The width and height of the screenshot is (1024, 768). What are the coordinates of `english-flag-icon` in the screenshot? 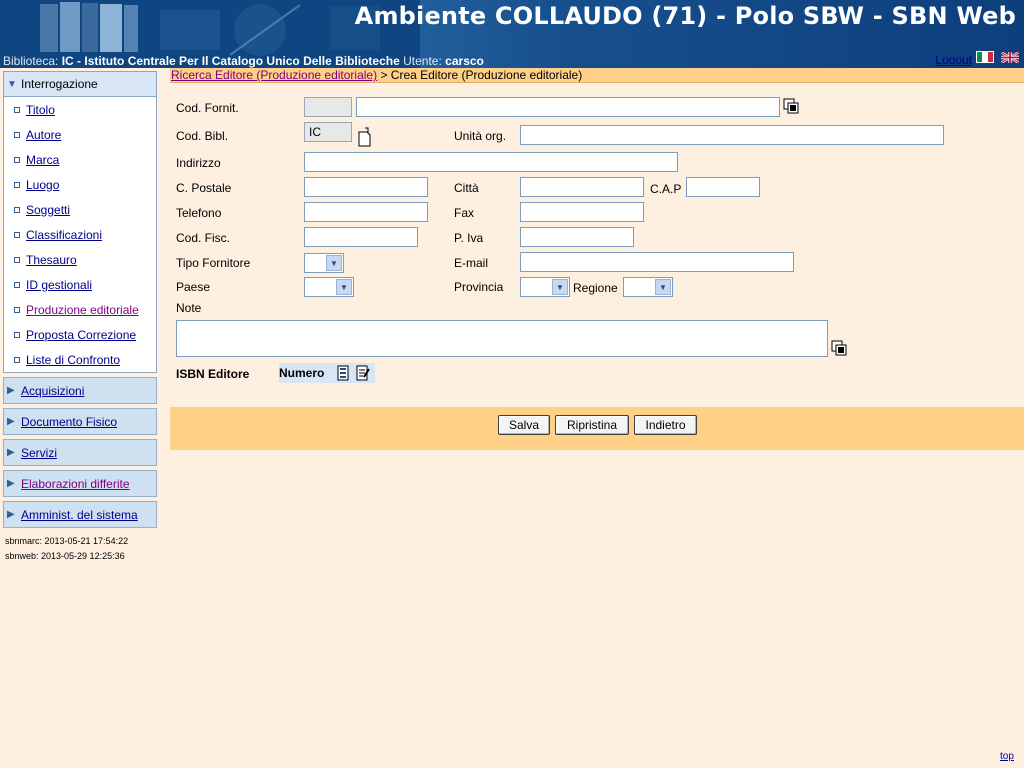 It's located at (1010, 57).